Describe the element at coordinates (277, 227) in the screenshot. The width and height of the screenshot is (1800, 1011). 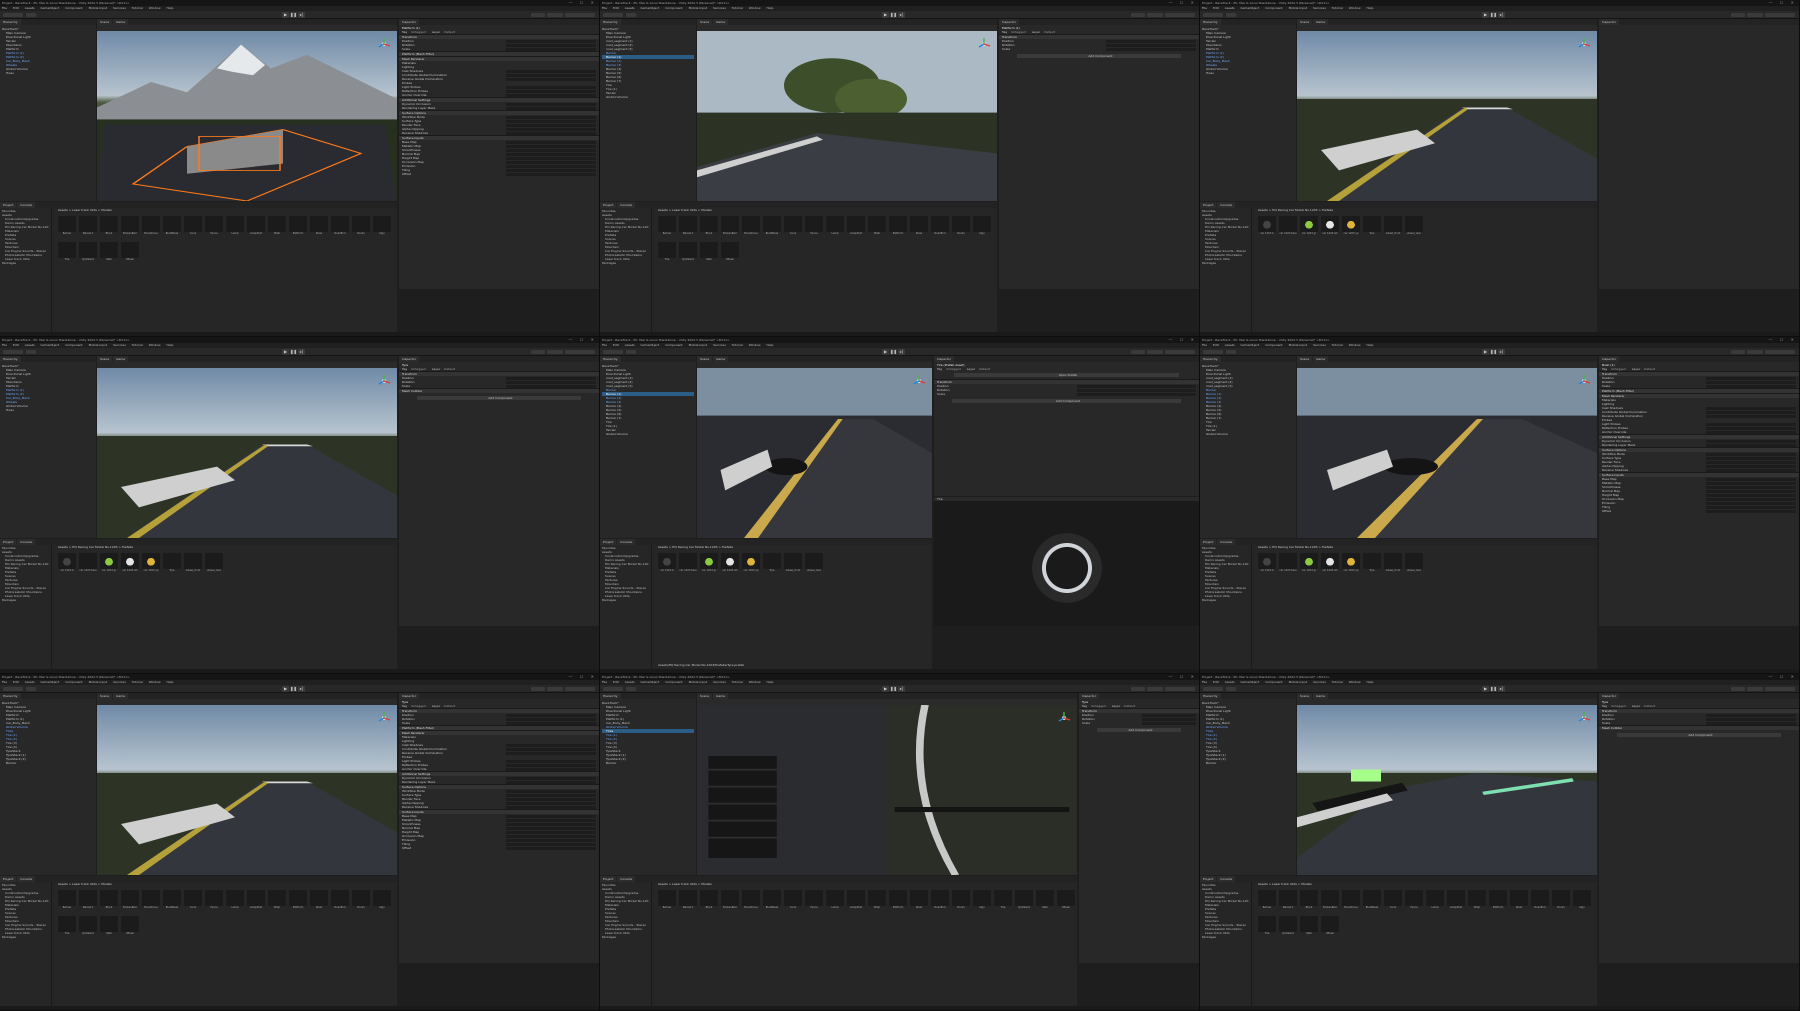
I see `project-asset: Pillar` at that location.